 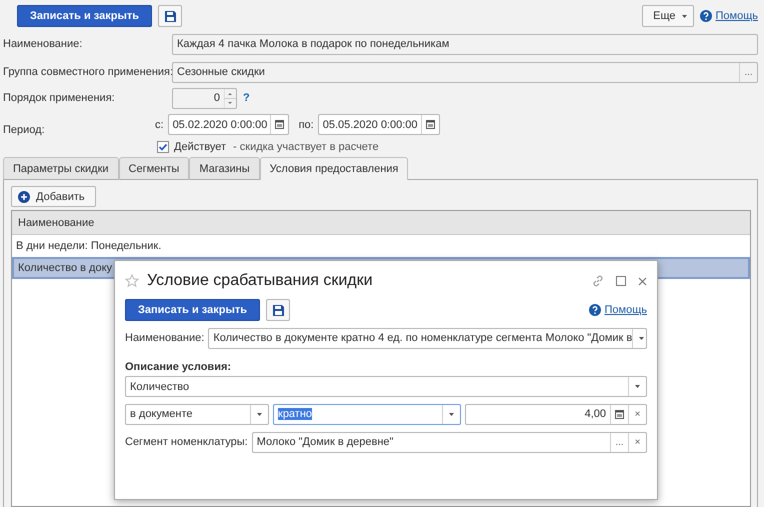 What do you see at coordinates (465, 44) in the screenshot?
I see `name-field: Каждая 4 пачка Молока в подарок по понедельникам` at bounding box center [465, 44].